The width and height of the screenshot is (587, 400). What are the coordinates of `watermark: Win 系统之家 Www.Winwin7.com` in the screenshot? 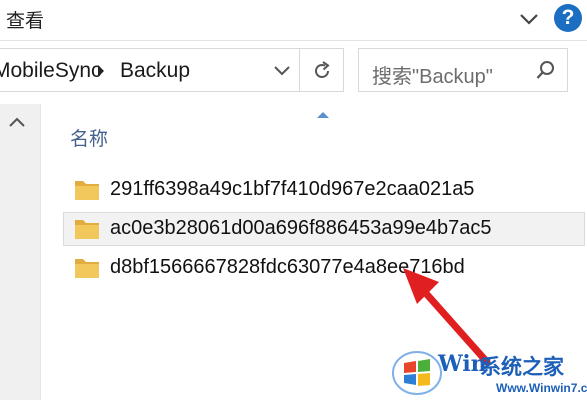 It's located at (487, 371).